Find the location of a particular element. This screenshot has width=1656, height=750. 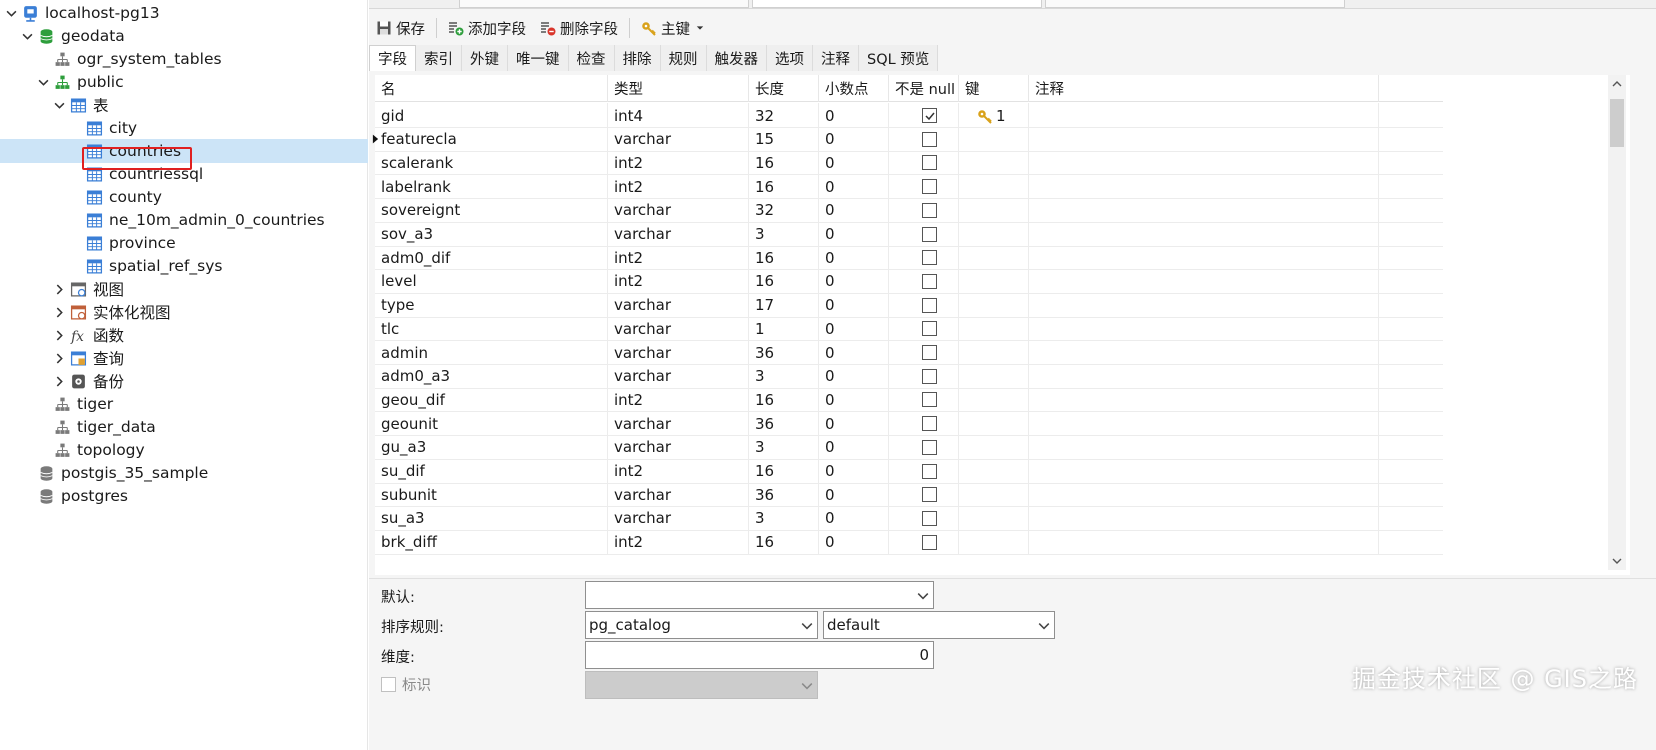

column-header-length: 长度 is located at coordinates (784, 88).